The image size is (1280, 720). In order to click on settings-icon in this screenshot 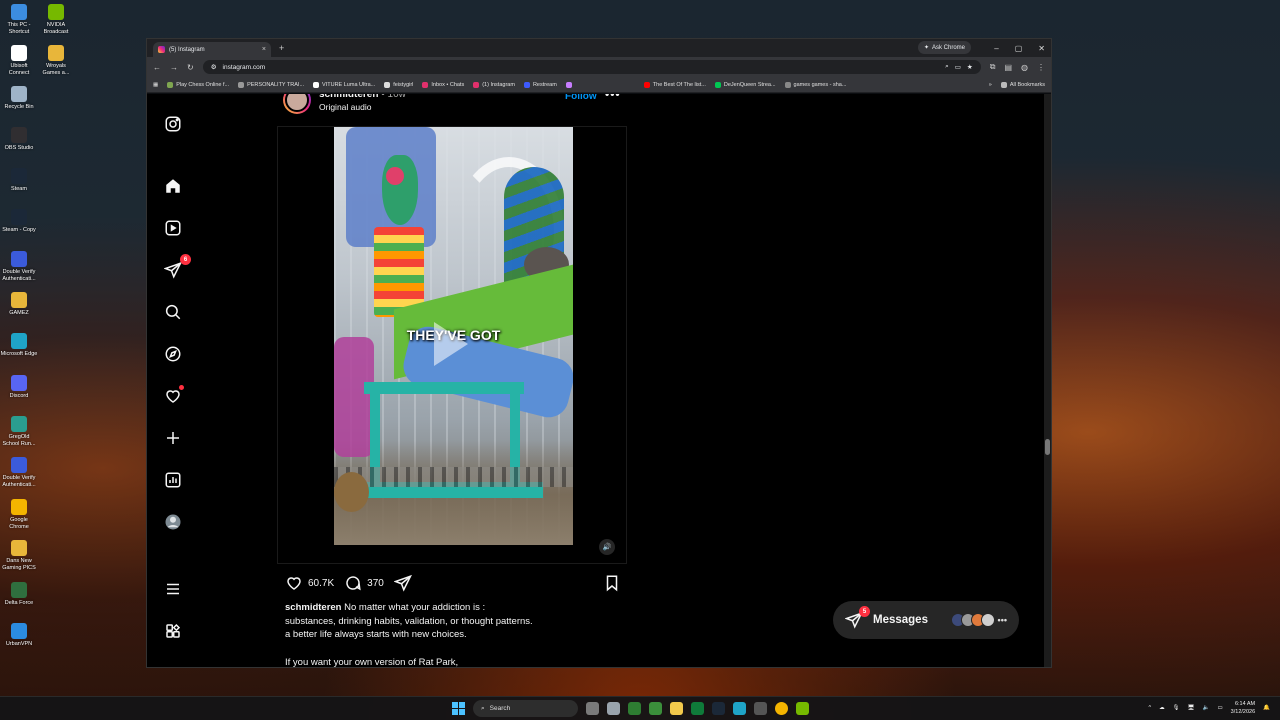, I will do `click(613, 708)`.